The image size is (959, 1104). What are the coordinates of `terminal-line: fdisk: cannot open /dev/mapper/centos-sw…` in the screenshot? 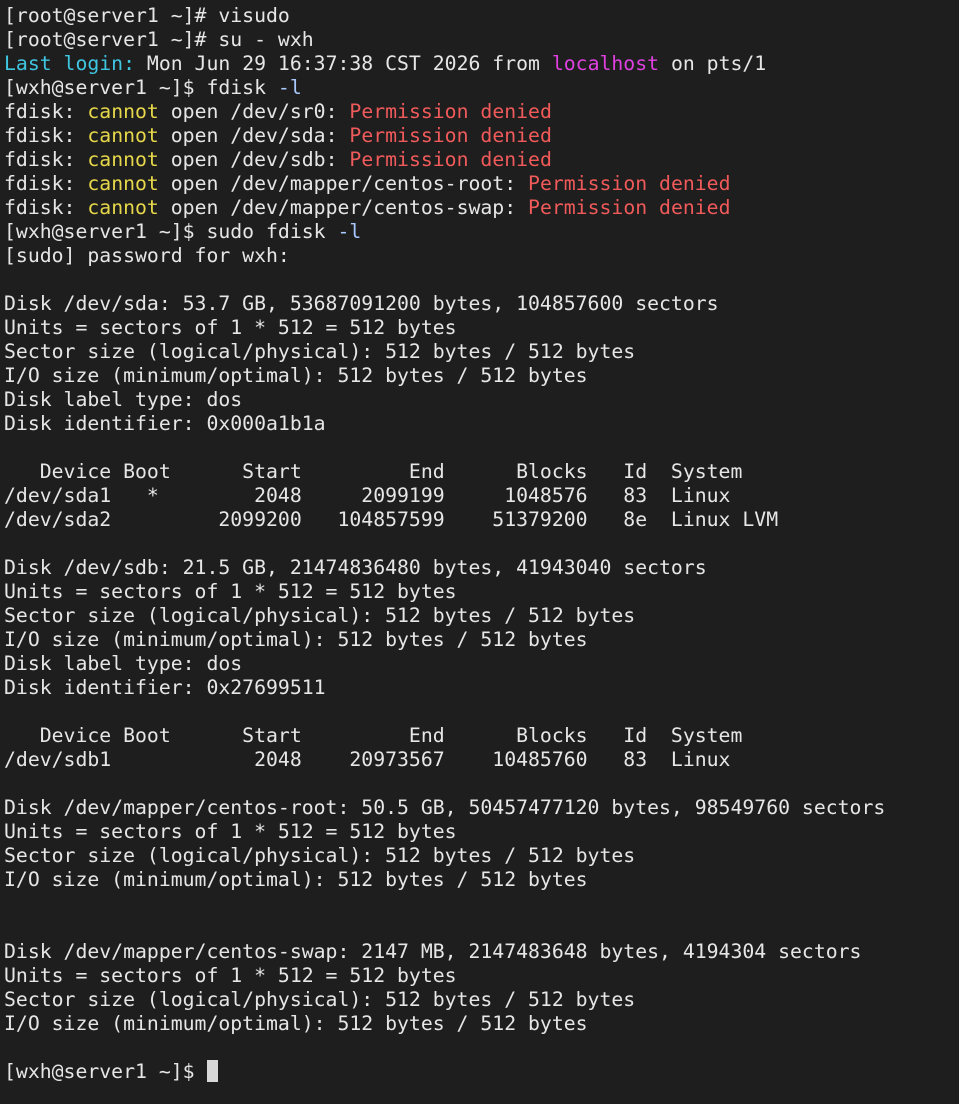 It's located at (481, 208).